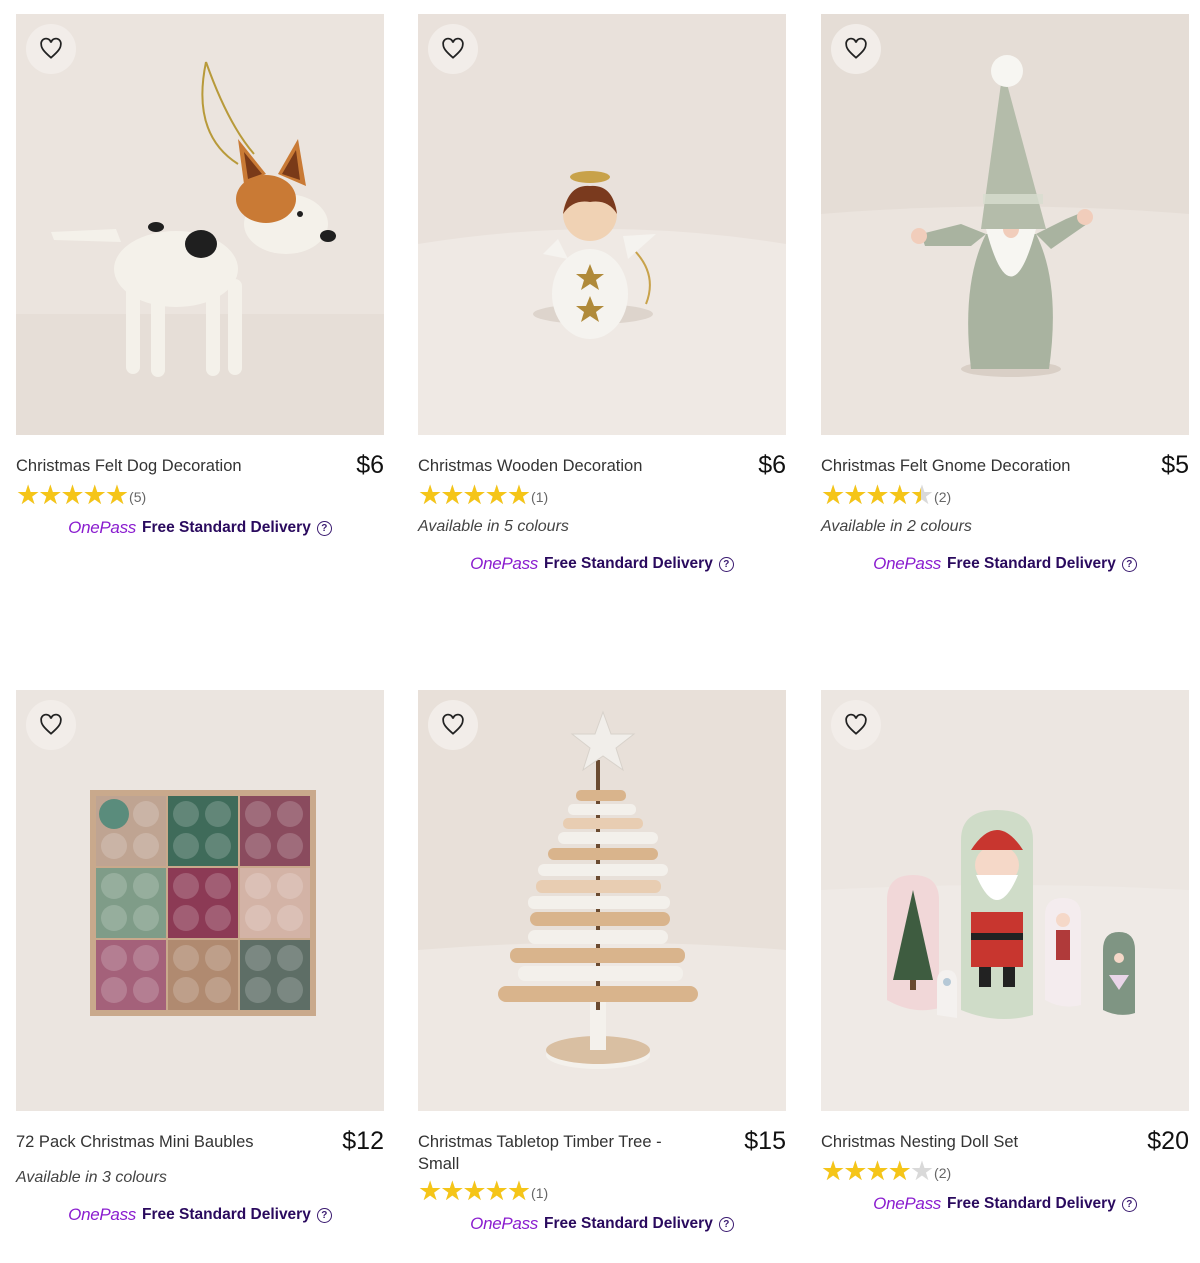 The width and height of the screenshot is (1200, 1263). Describe the element at coordinates (765, 1141) in the screenshot. I see `product-price: $15` at that location.